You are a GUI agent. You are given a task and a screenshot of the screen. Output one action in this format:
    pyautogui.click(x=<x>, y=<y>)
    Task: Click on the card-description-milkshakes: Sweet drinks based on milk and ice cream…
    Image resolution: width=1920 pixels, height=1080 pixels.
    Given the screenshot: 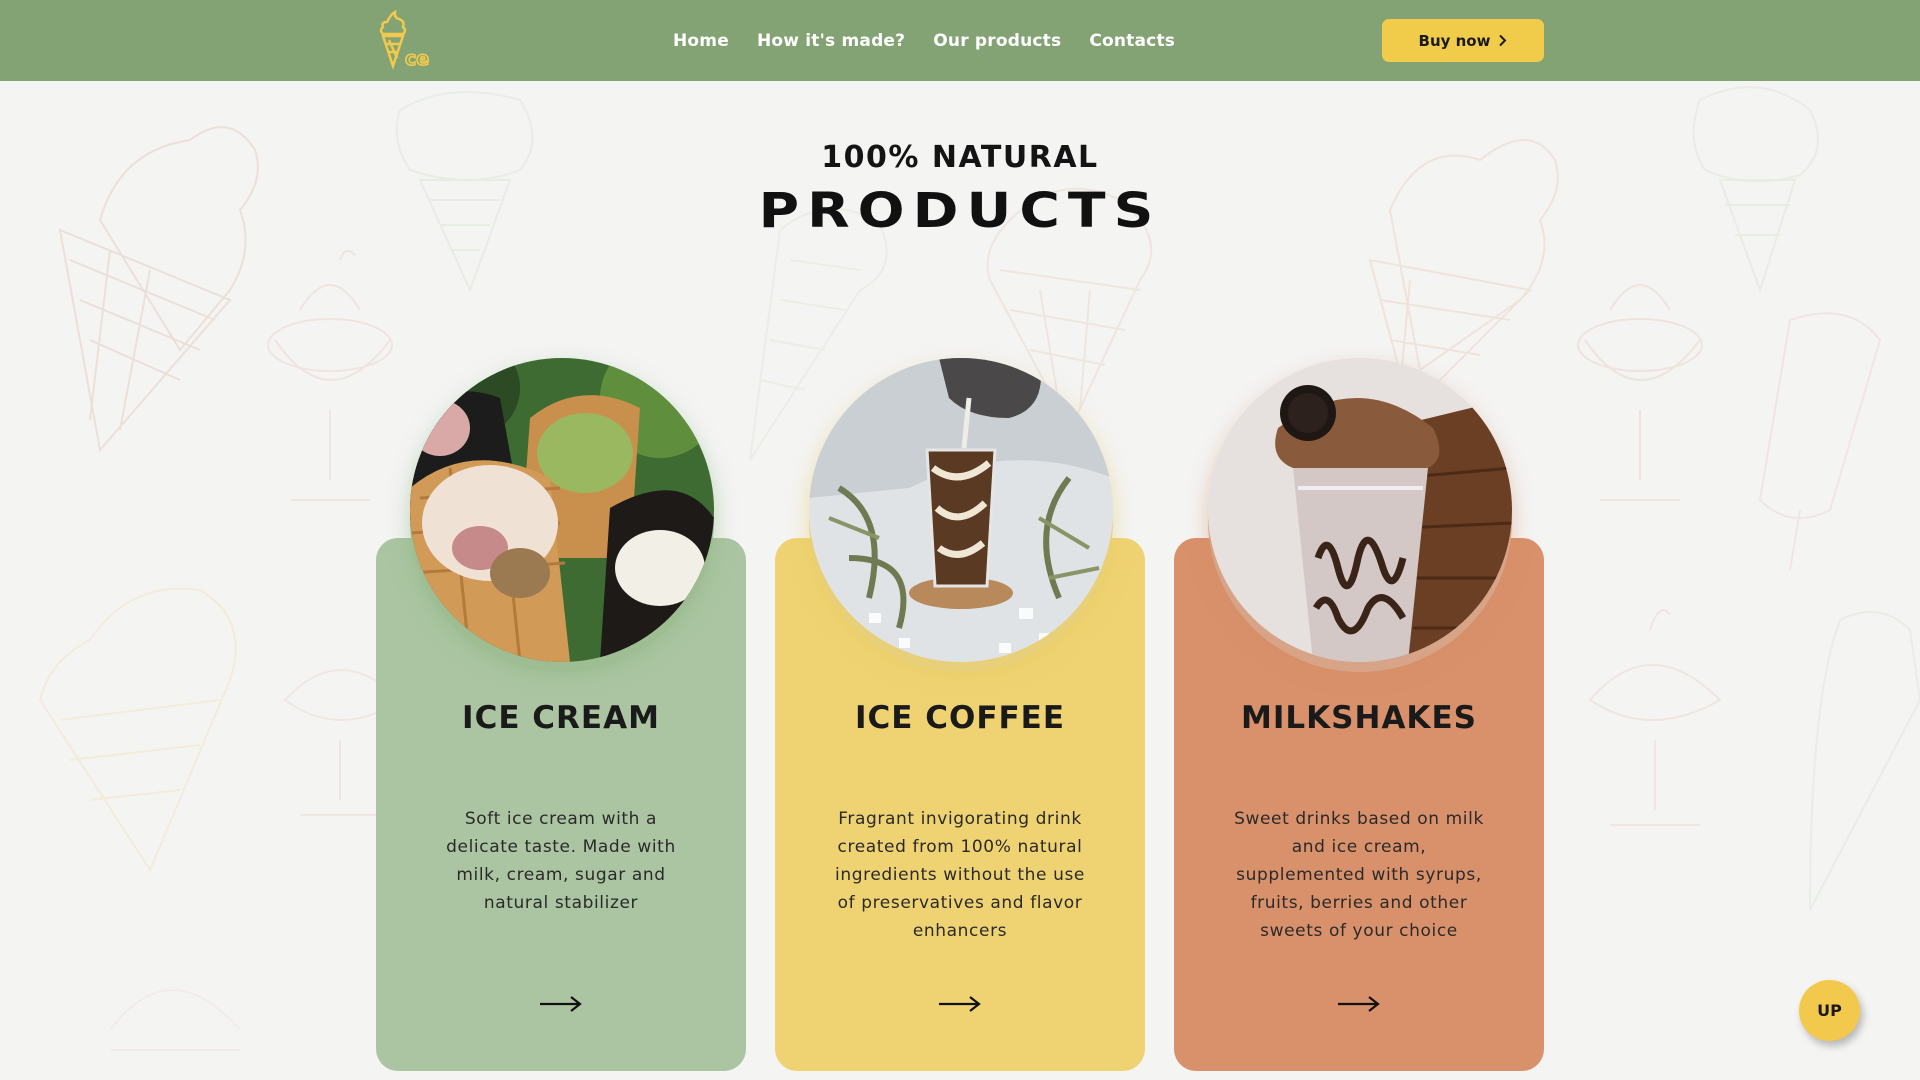 What is the action you would take?
    pyautogui.click(x=1359, y=875)
    